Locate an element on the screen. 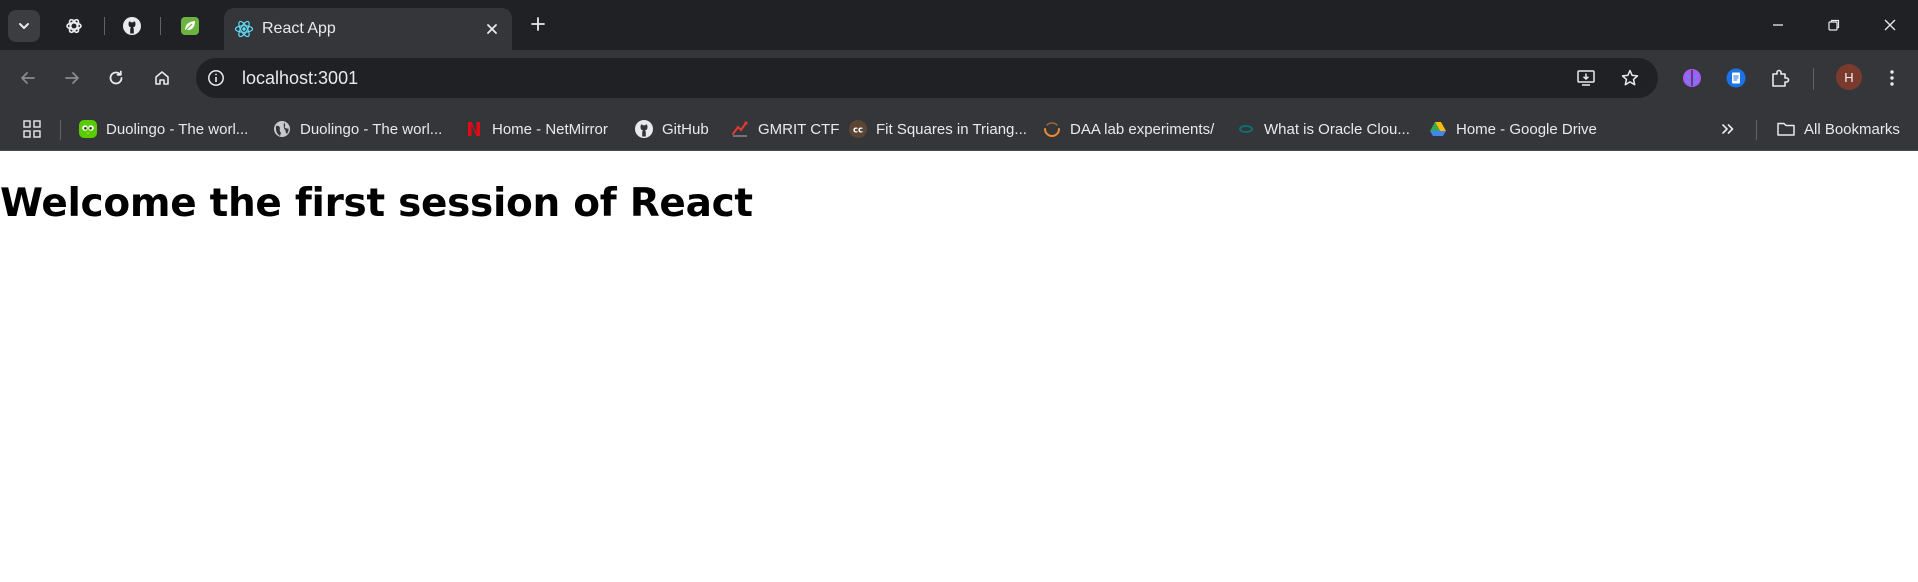 Image resolution: width=1918 pixels, height=582 pixels. brain-icon is located at coordinates (1692, 78).